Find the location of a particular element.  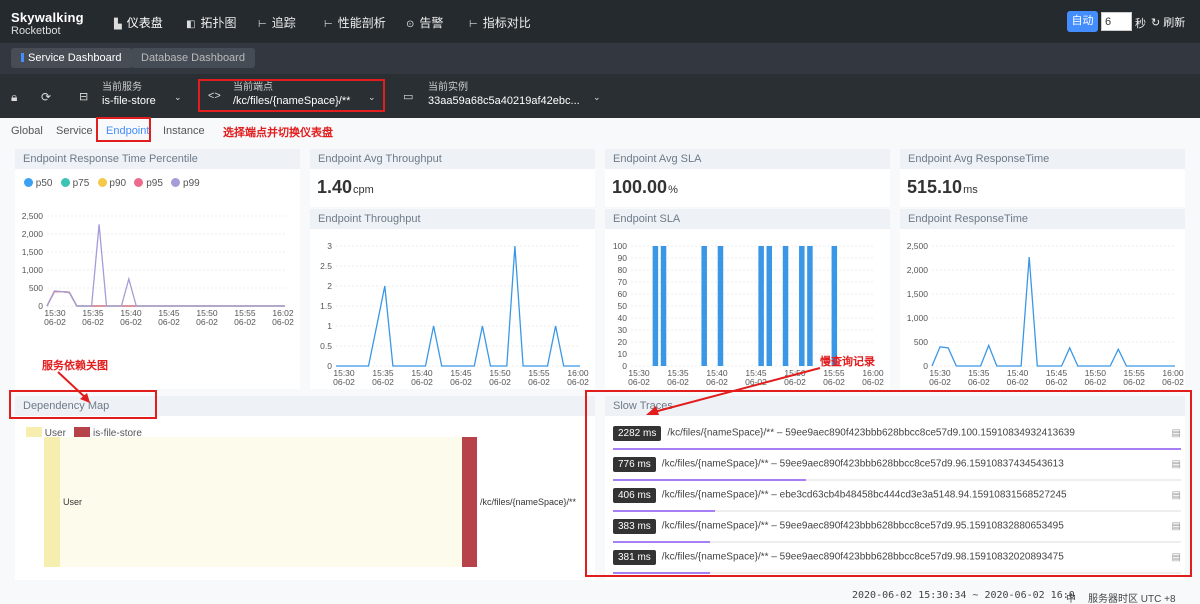

legend-item: p99 is located at coordinates (185, 183).